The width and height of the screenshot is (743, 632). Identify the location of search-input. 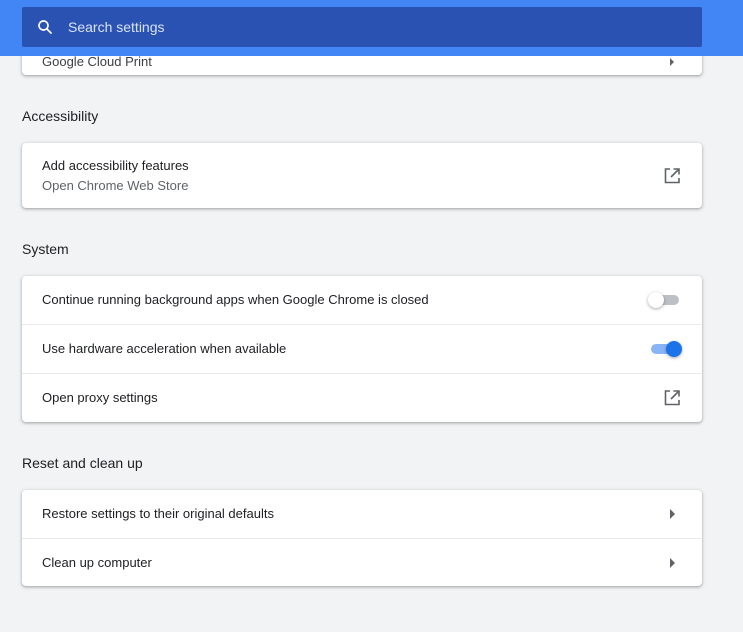
(368, 27).